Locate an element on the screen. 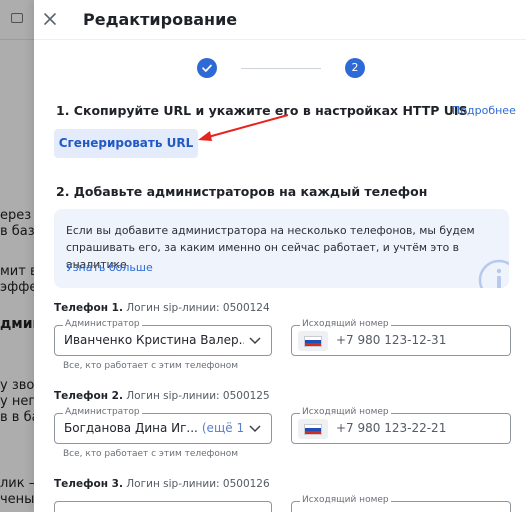  close-button is located at coordinates (50, 19).